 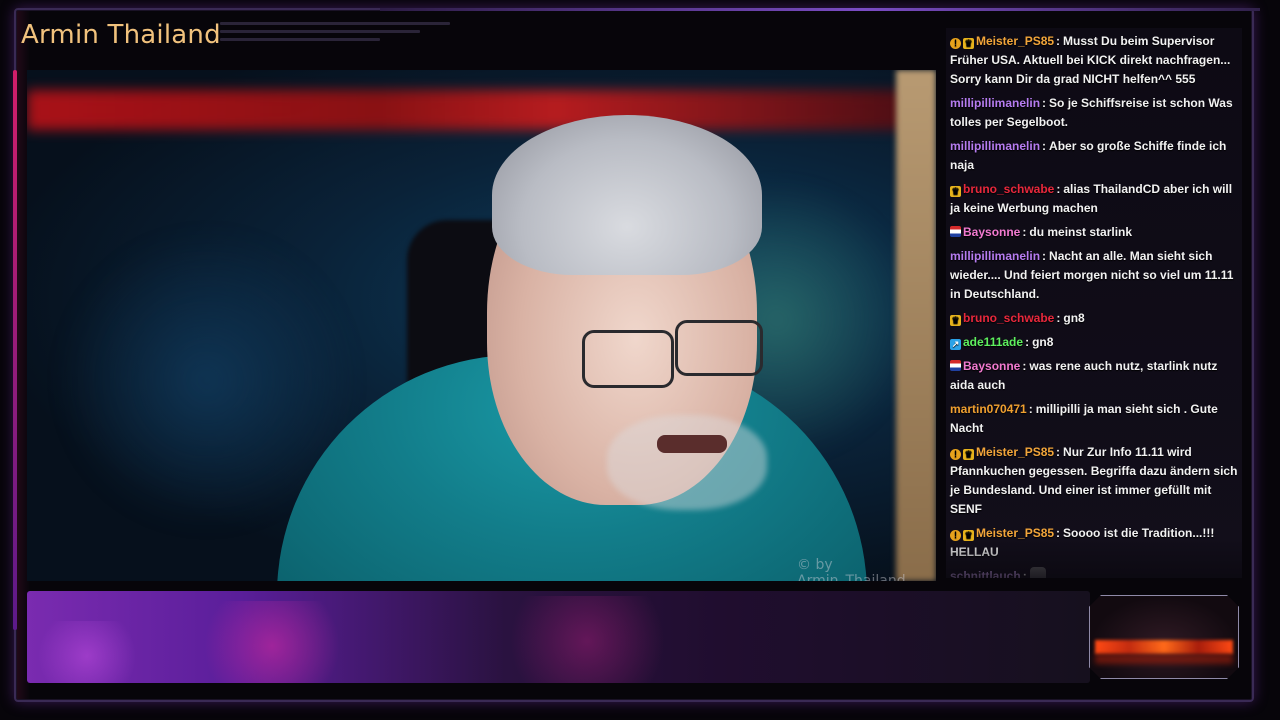 What do you see at coordinates (985, 573) in the screenshot?
I see `chat-username: schnittlauch` at bounding box center [985, 573].